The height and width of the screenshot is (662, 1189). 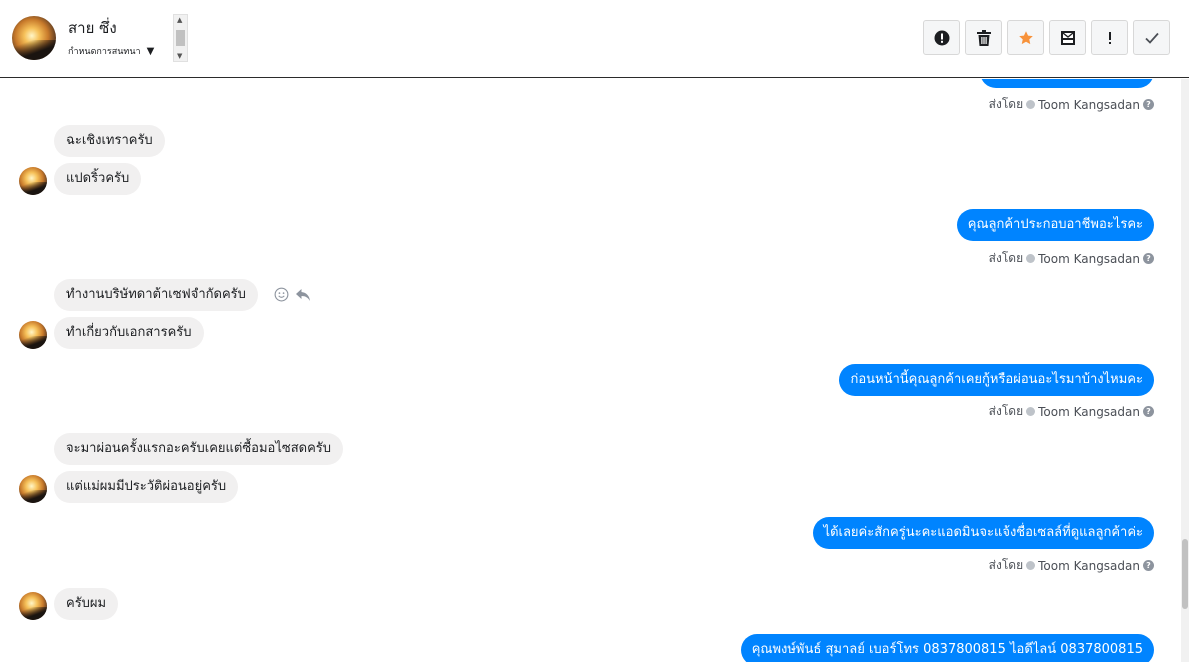 I want to click on contact-name: สาย ซึ่ง, so click(x=92, y=28).